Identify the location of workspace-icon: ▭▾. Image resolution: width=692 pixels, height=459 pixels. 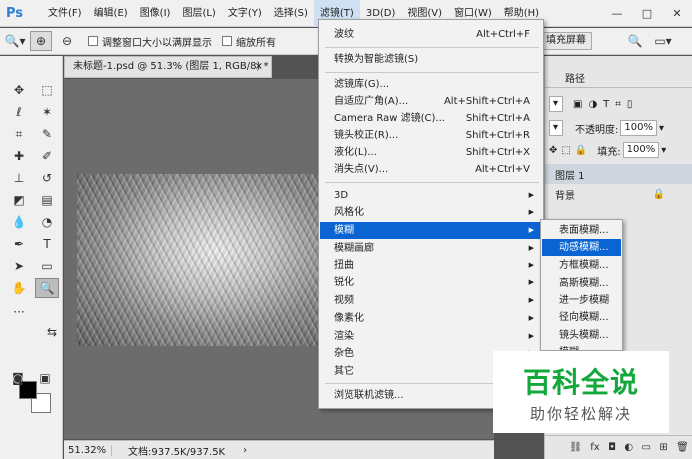
(663, 41).